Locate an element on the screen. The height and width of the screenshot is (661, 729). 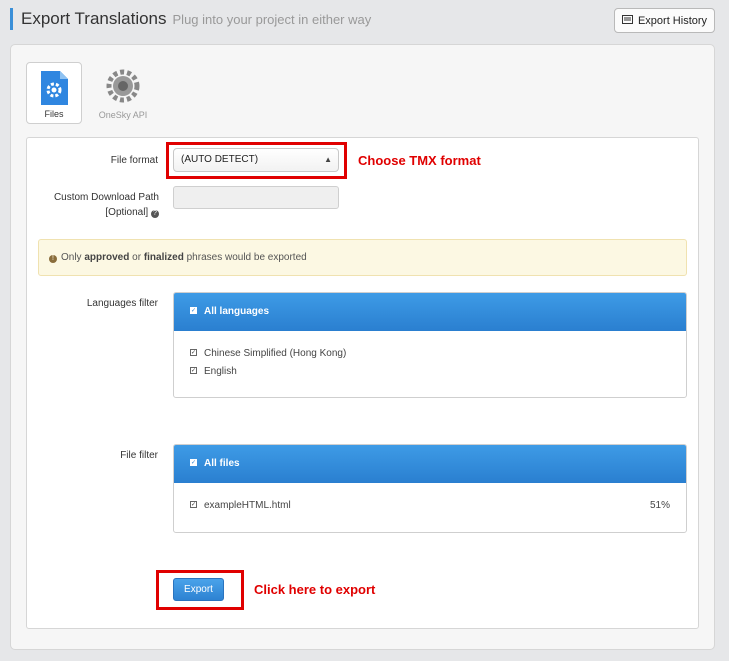
files-all-checkbox: ✓ All files is located at coordinates (430, 464).